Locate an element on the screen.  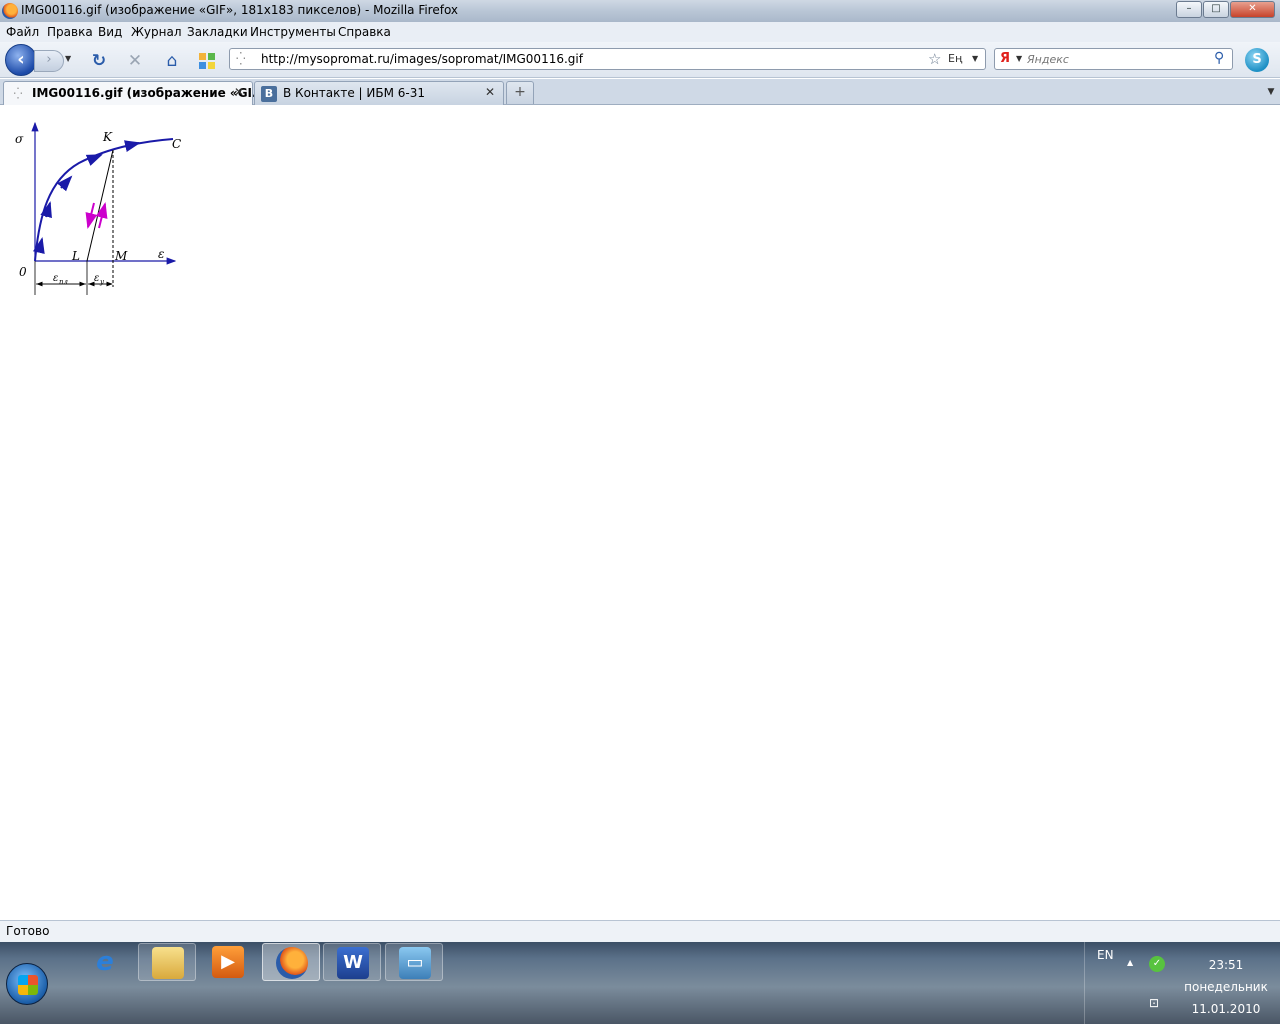
unloading-line is located at coordinates (100, 205).